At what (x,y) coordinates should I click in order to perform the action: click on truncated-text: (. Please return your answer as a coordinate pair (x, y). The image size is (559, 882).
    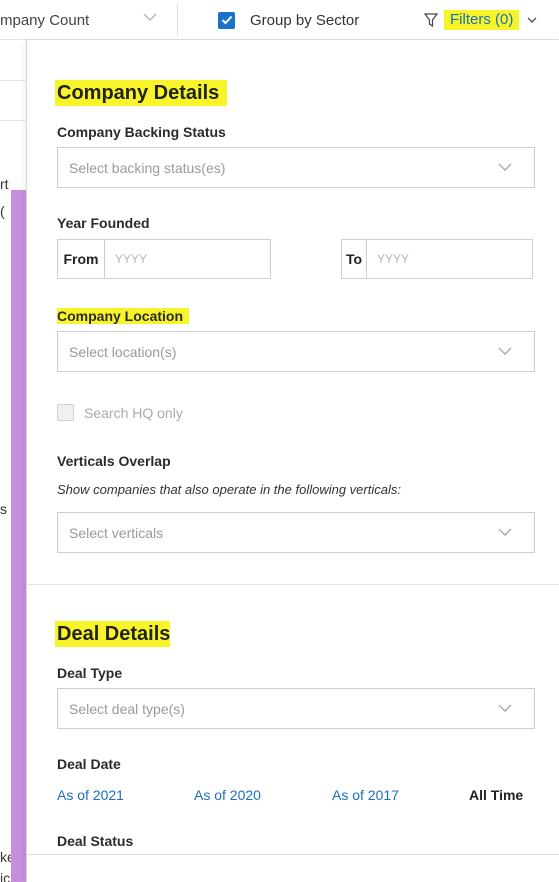
    Looking at the image, I should click on (2, 211).